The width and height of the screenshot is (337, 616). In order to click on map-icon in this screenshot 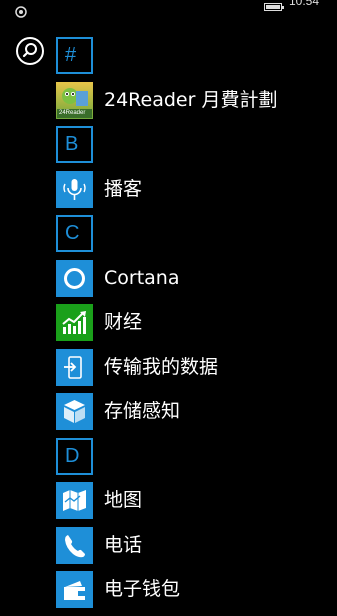, I will do `click(74, 500)`.